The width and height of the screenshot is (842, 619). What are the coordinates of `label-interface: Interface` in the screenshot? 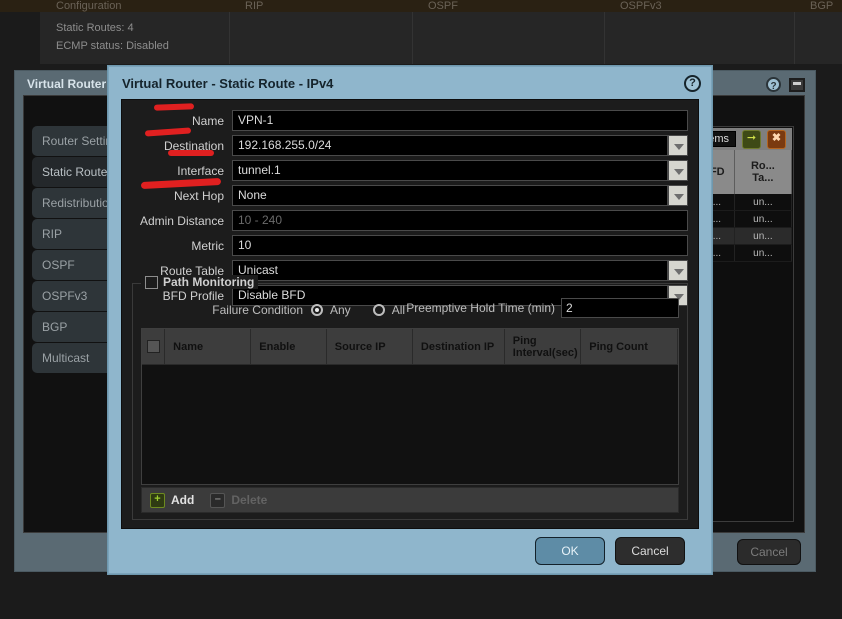 It's located at (200, 170).